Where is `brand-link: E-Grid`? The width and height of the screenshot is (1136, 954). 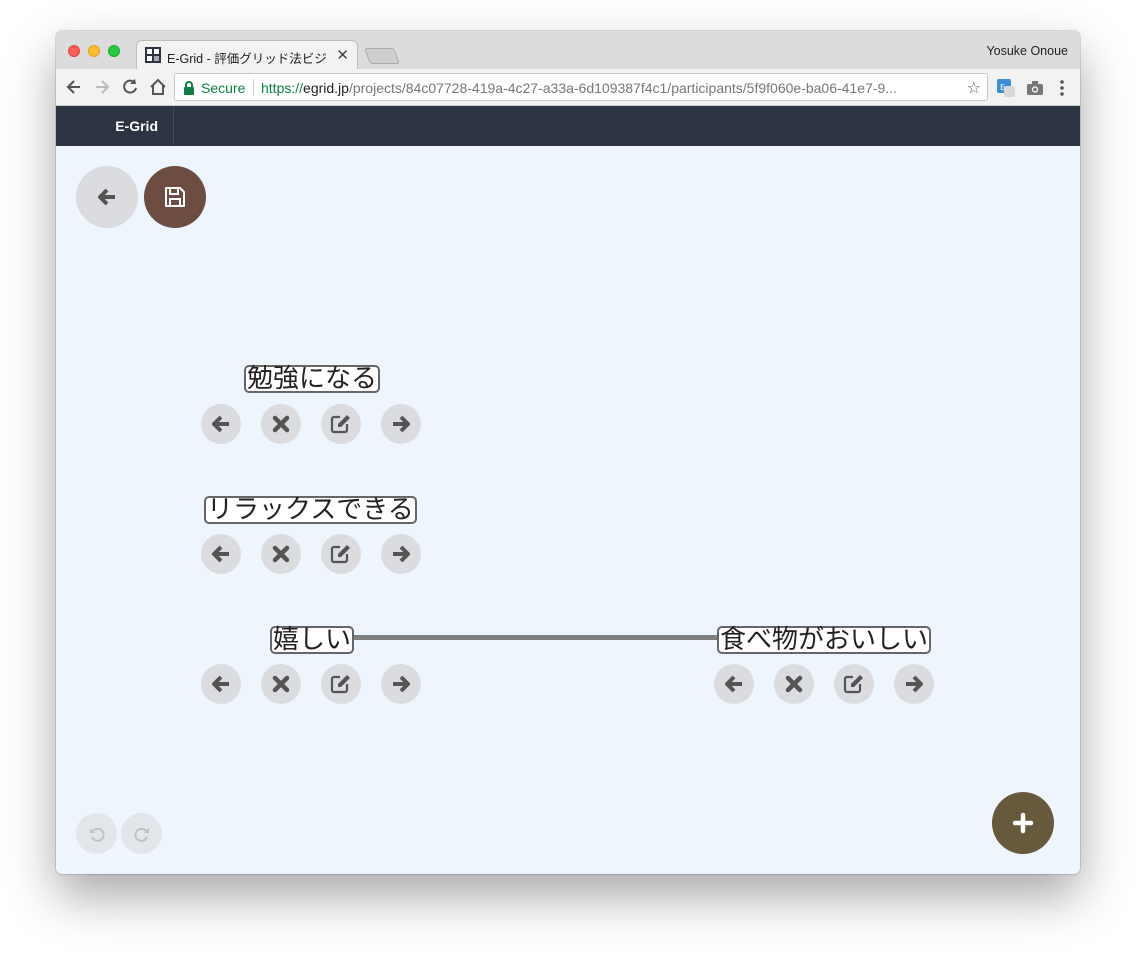
brand-link: E-Grid is located at coordinates (115, 126).